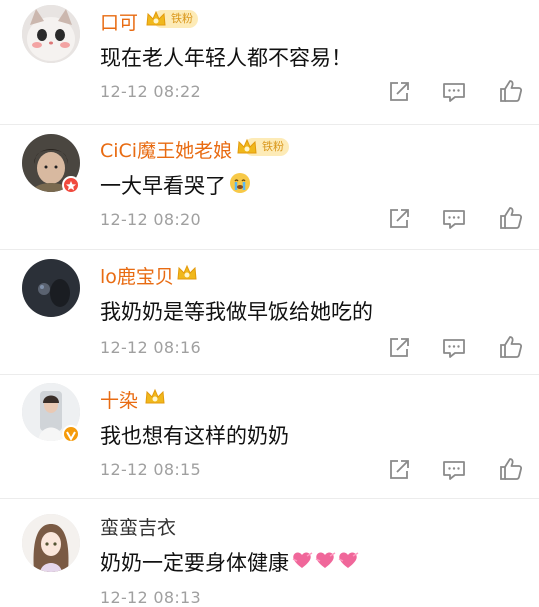 The width and height of the screenshot is (539, 607). Describe the element at coordinates (138, 526) in the screenshot. I see `username: 蛮蛮吉衣` at that location.